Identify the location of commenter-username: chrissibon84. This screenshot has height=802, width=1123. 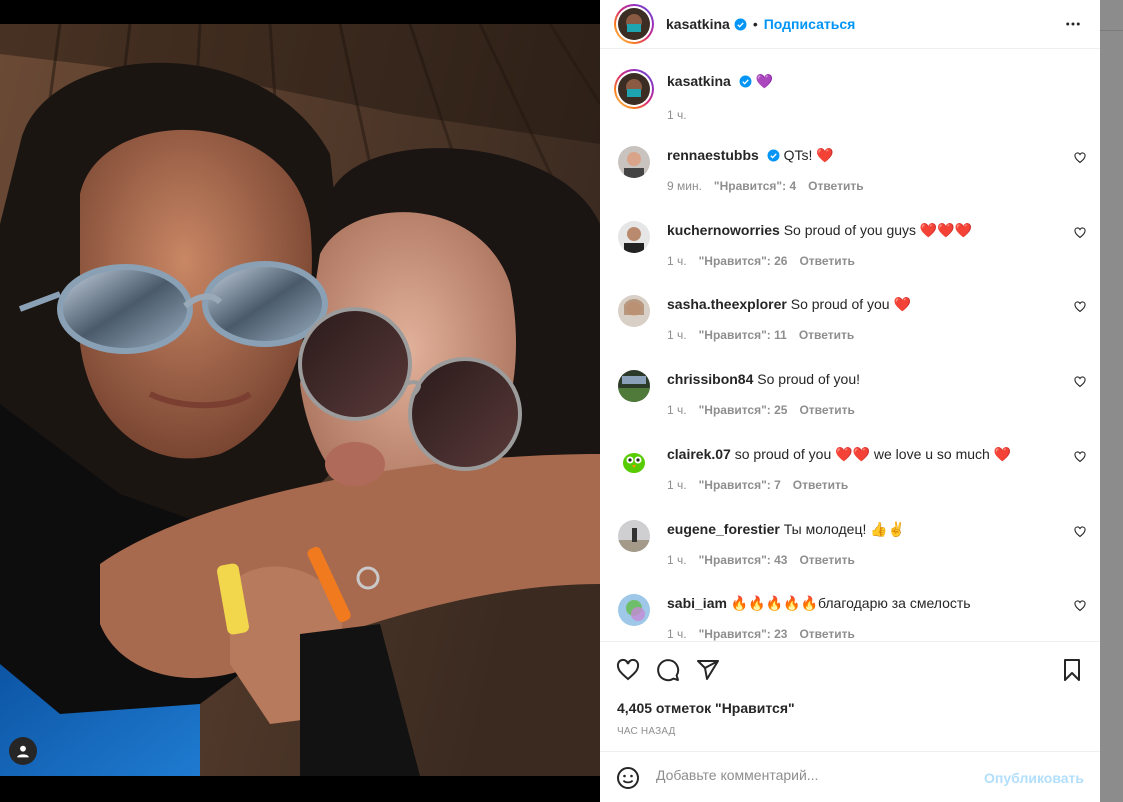
(710, 379).